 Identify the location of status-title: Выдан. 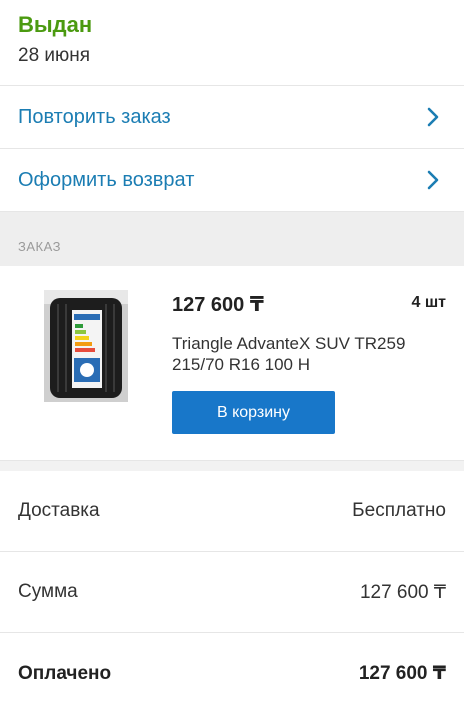
(55, 24).